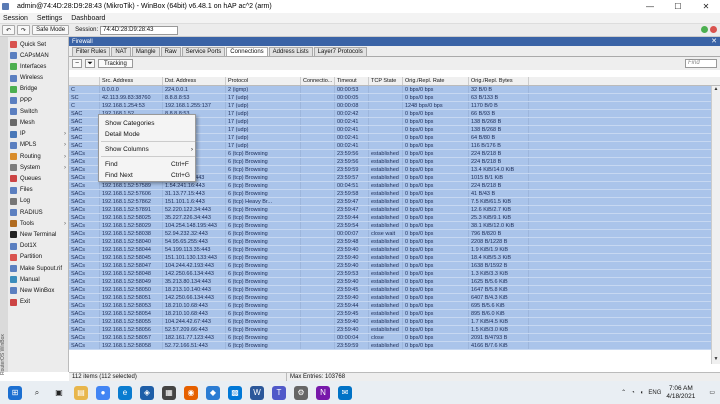 Image resolution: width=720 pixels, height=404 pixels. Describe the element at coordinates (38, 100) in the screenshot. I see `sidebar-item-ppp: PPP` at that location.